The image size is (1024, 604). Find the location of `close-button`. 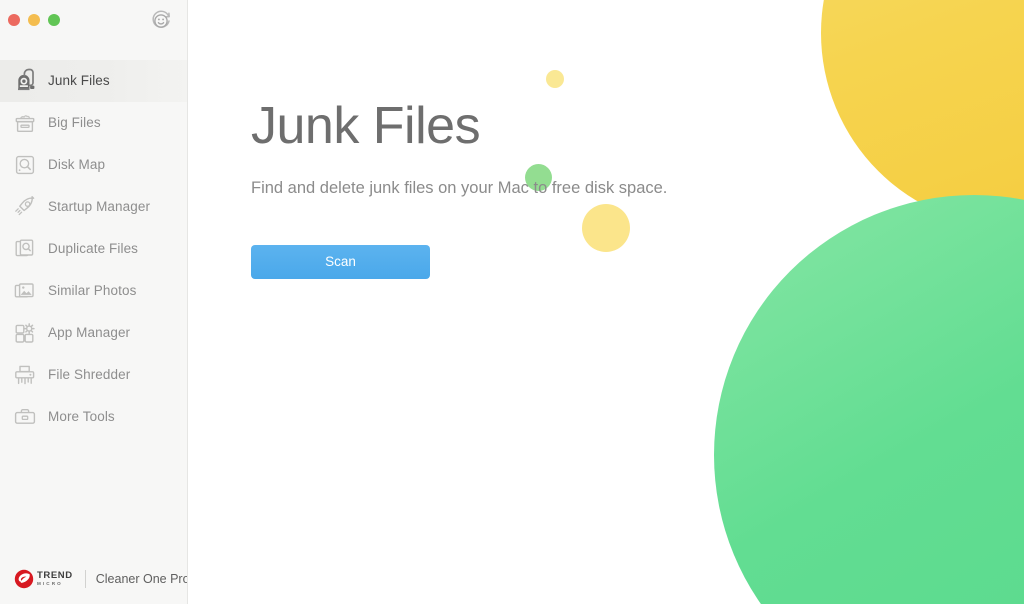

close-button is located at coordinates (14, 20).